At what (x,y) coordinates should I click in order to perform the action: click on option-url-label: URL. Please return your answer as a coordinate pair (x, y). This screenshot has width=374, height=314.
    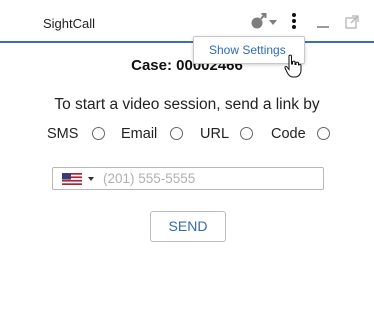
    Looking at the image, I should click on (215, 134).